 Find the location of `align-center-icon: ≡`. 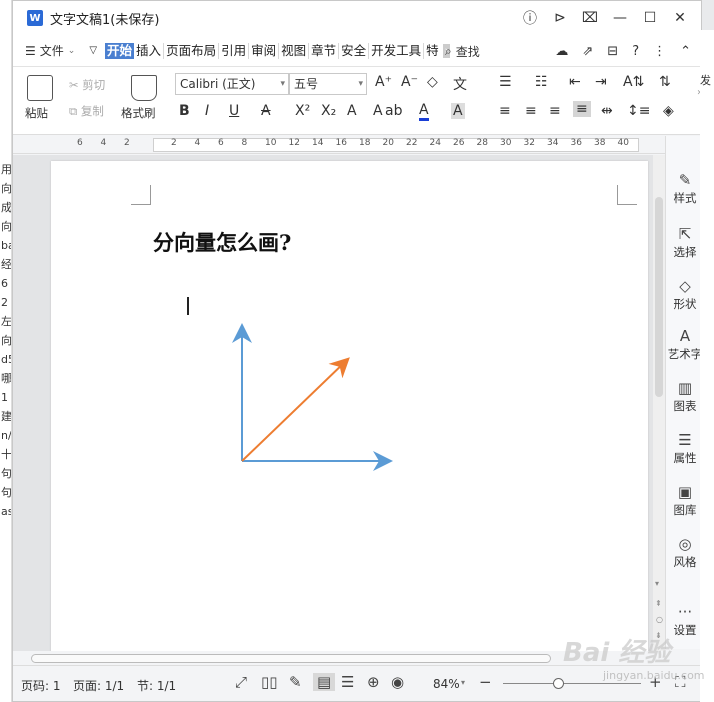

align-center-icon: ≡ is located at coordinates (531, 111).